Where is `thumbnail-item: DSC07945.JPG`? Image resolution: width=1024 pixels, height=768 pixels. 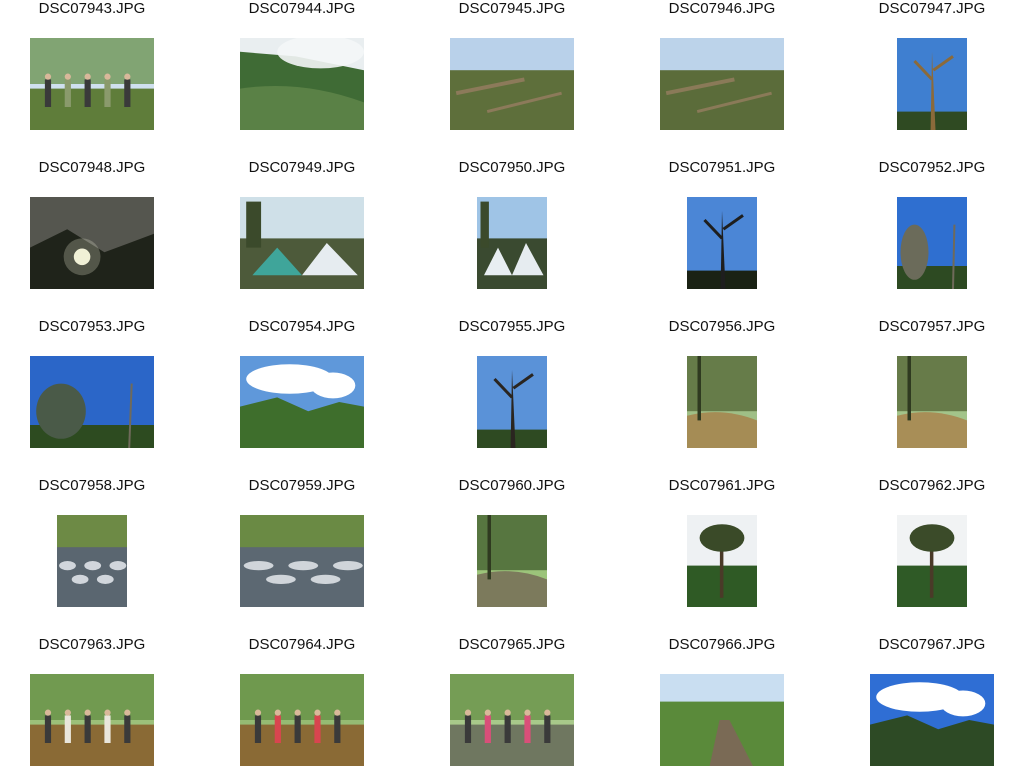 thumbnail-item: DSC07945.JPG is located at coordinates (525, 79).